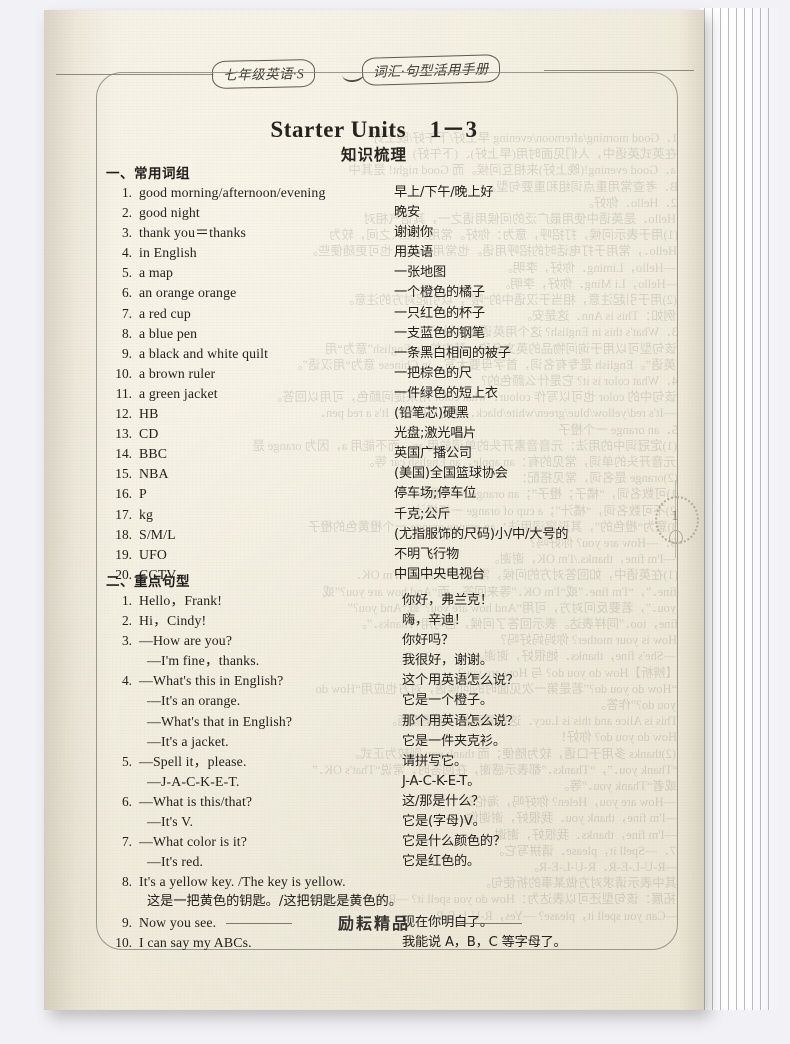 The image size is (790, 1044). What do you see at coordinates (361, 494) in the screenshot?
I see `entry-row: 16. P 停车场;停车位` at bounding box center [361, 494].